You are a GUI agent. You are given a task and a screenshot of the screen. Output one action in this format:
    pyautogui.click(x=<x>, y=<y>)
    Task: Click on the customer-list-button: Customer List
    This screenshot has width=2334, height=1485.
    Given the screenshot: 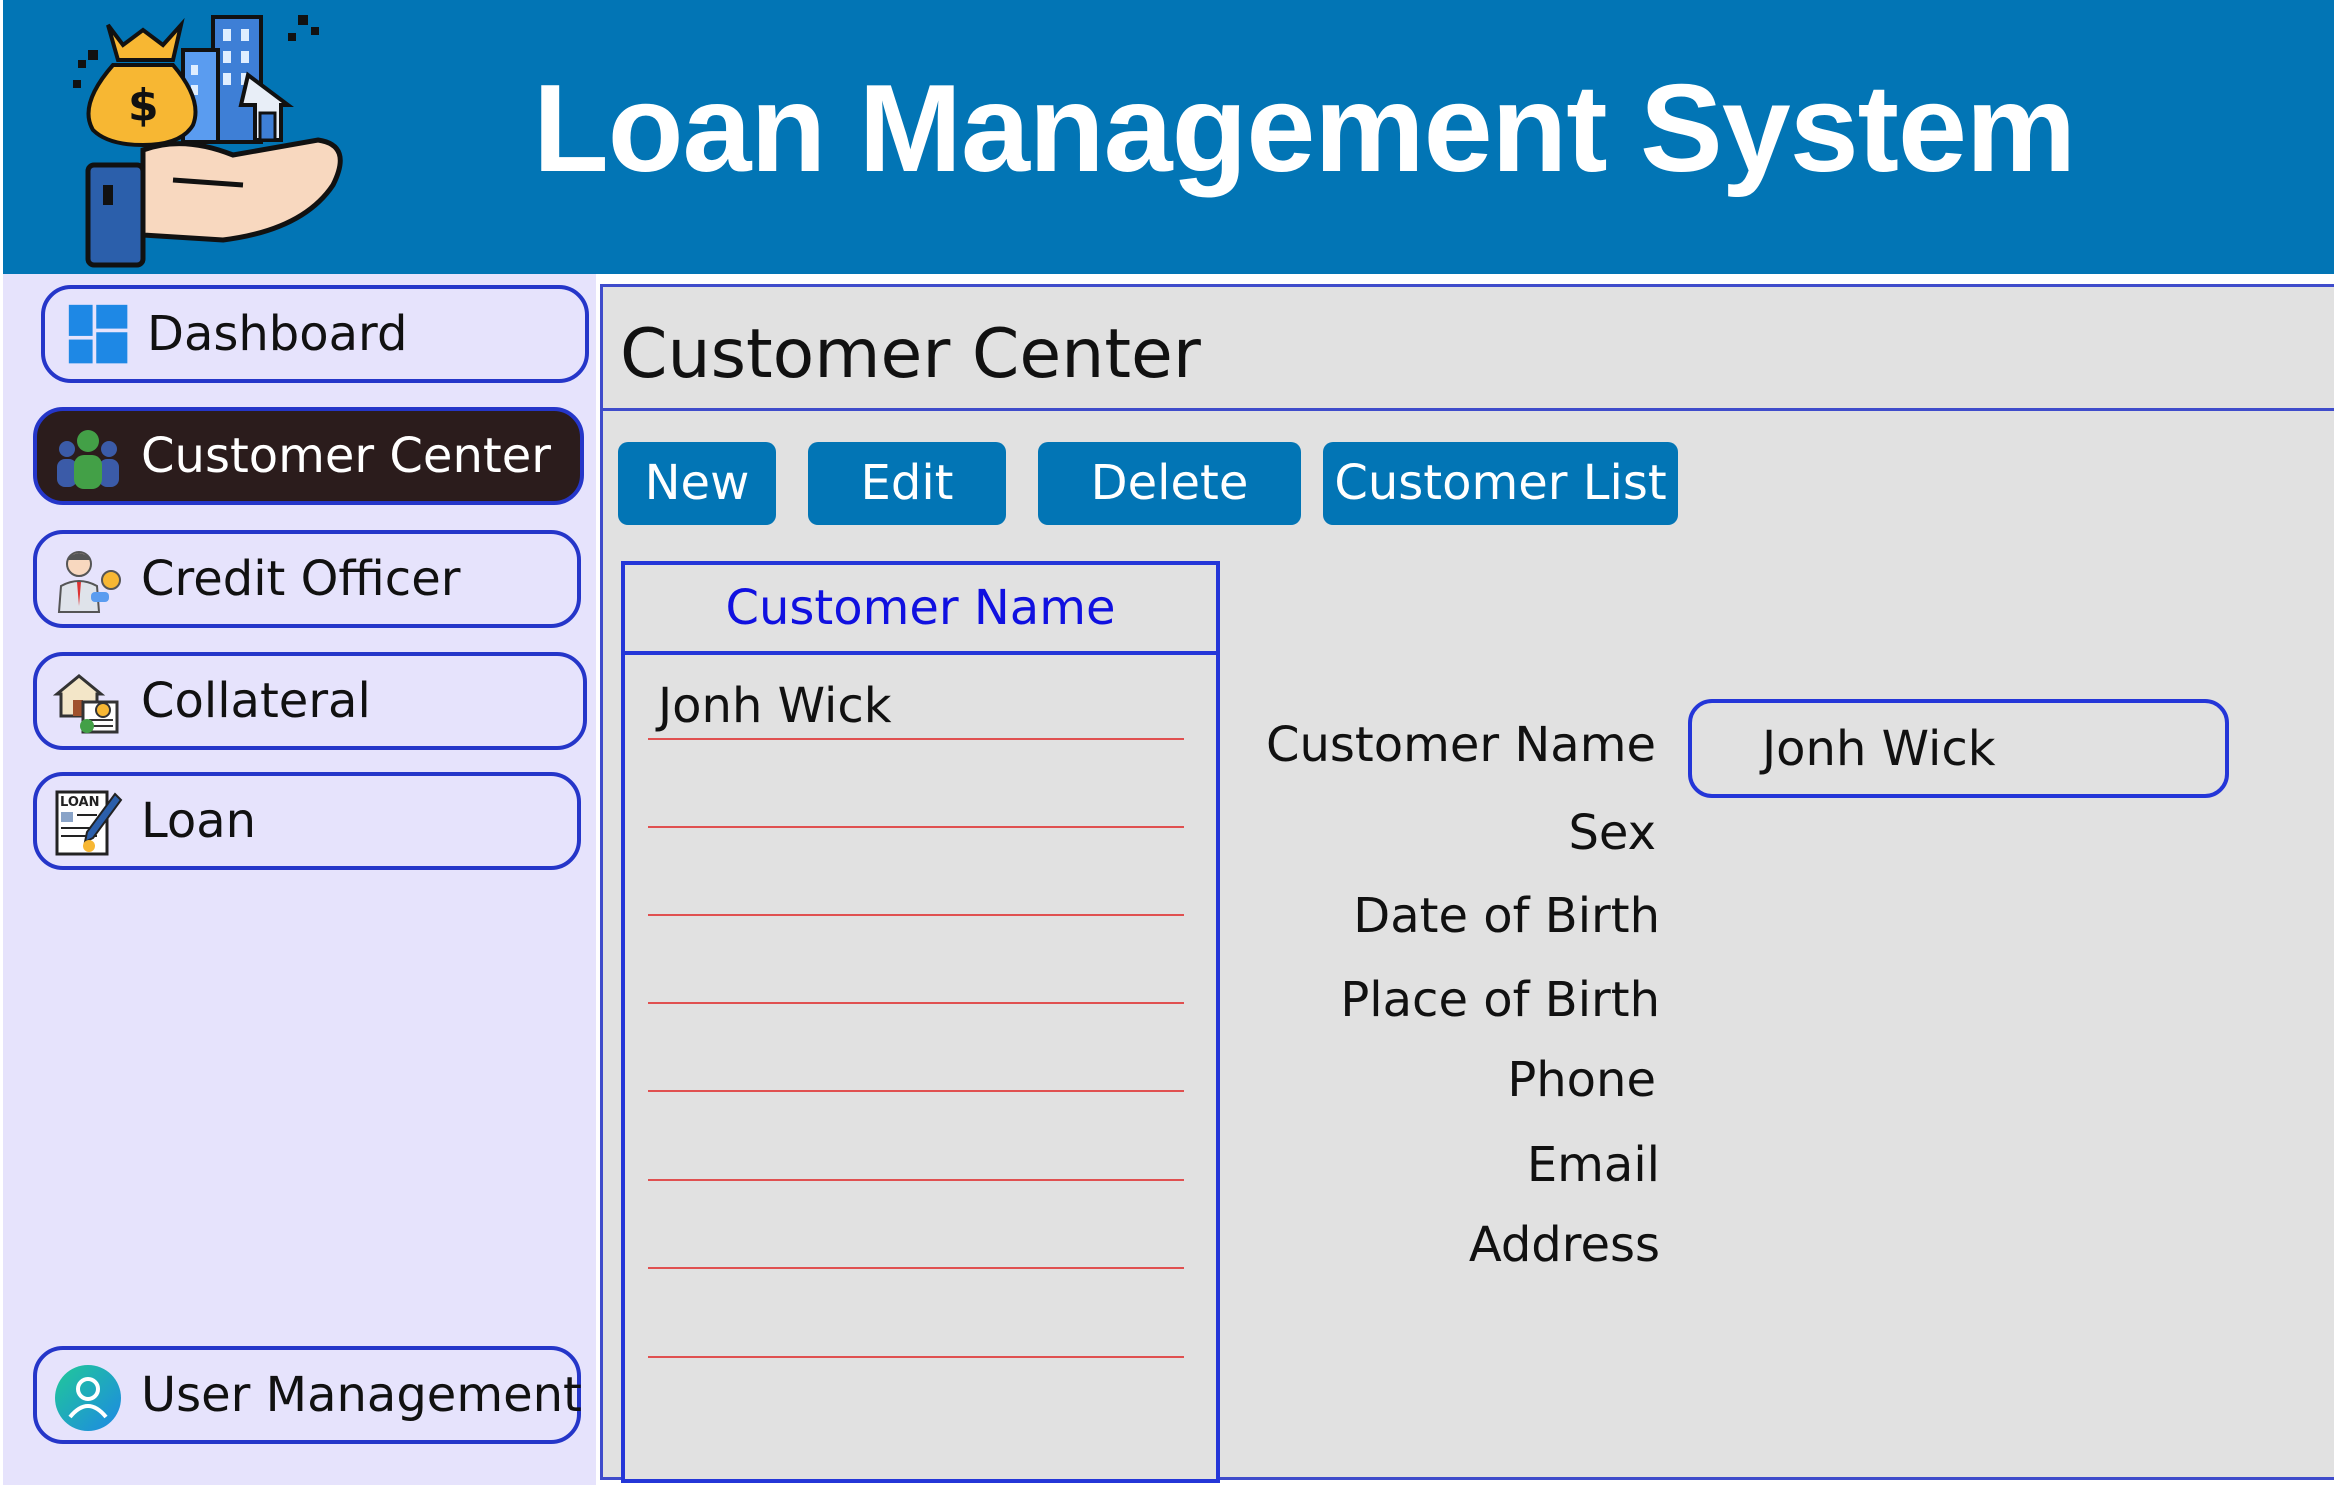 What is the action you would take?
    pyautogui.click(x=1500, y=483)
    